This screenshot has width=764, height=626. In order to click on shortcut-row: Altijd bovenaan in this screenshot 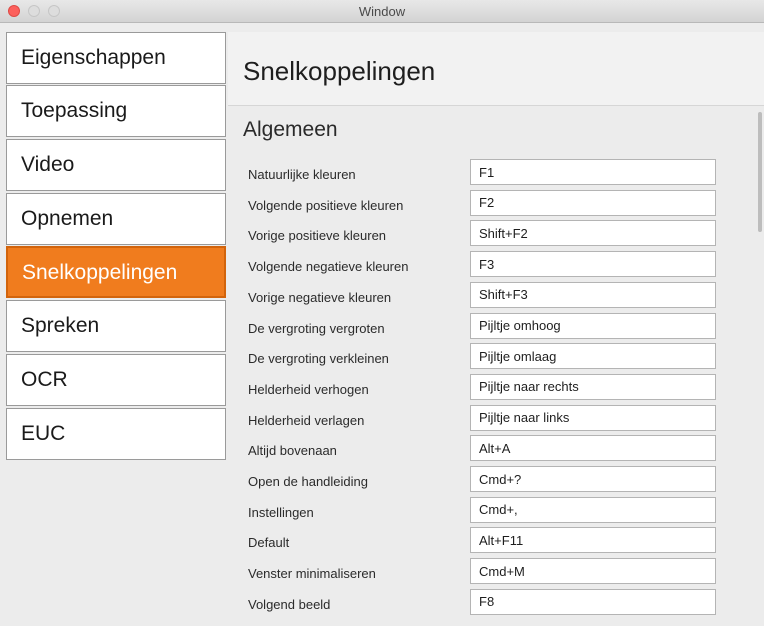, I will do `click(483, 450)`.